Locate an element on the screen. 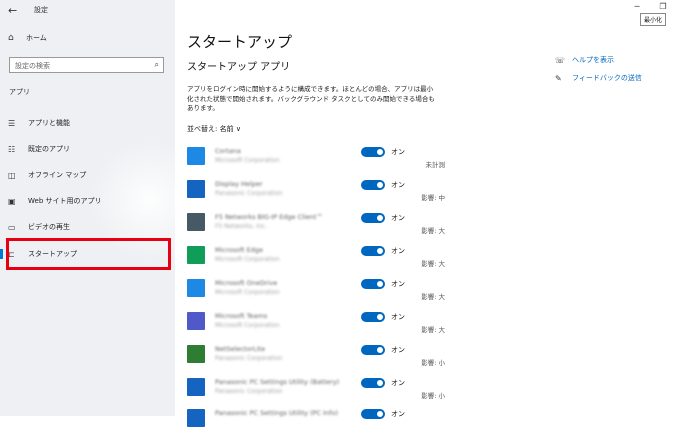 The width and height of the screenshot is (700, 437). help-chat-icon: ☏ is located at coordinates (560, 60).